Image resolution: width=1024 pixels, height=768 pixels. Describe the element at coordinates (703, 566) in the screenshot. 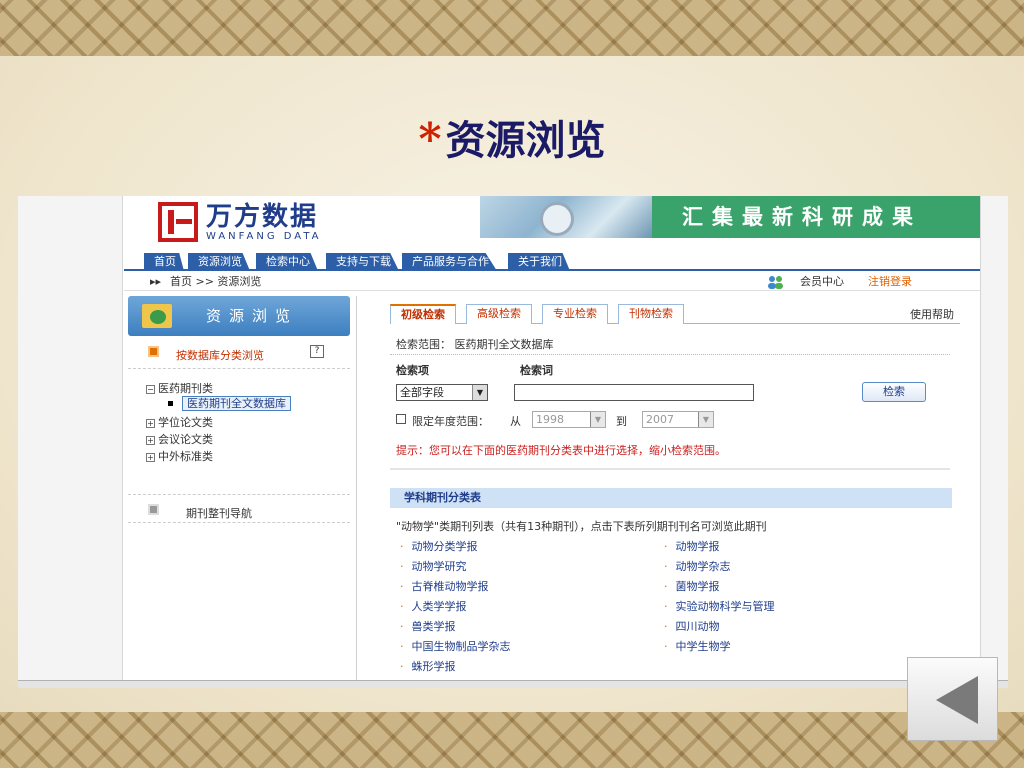

I see `journal-title: 动物学杂志` at that location.